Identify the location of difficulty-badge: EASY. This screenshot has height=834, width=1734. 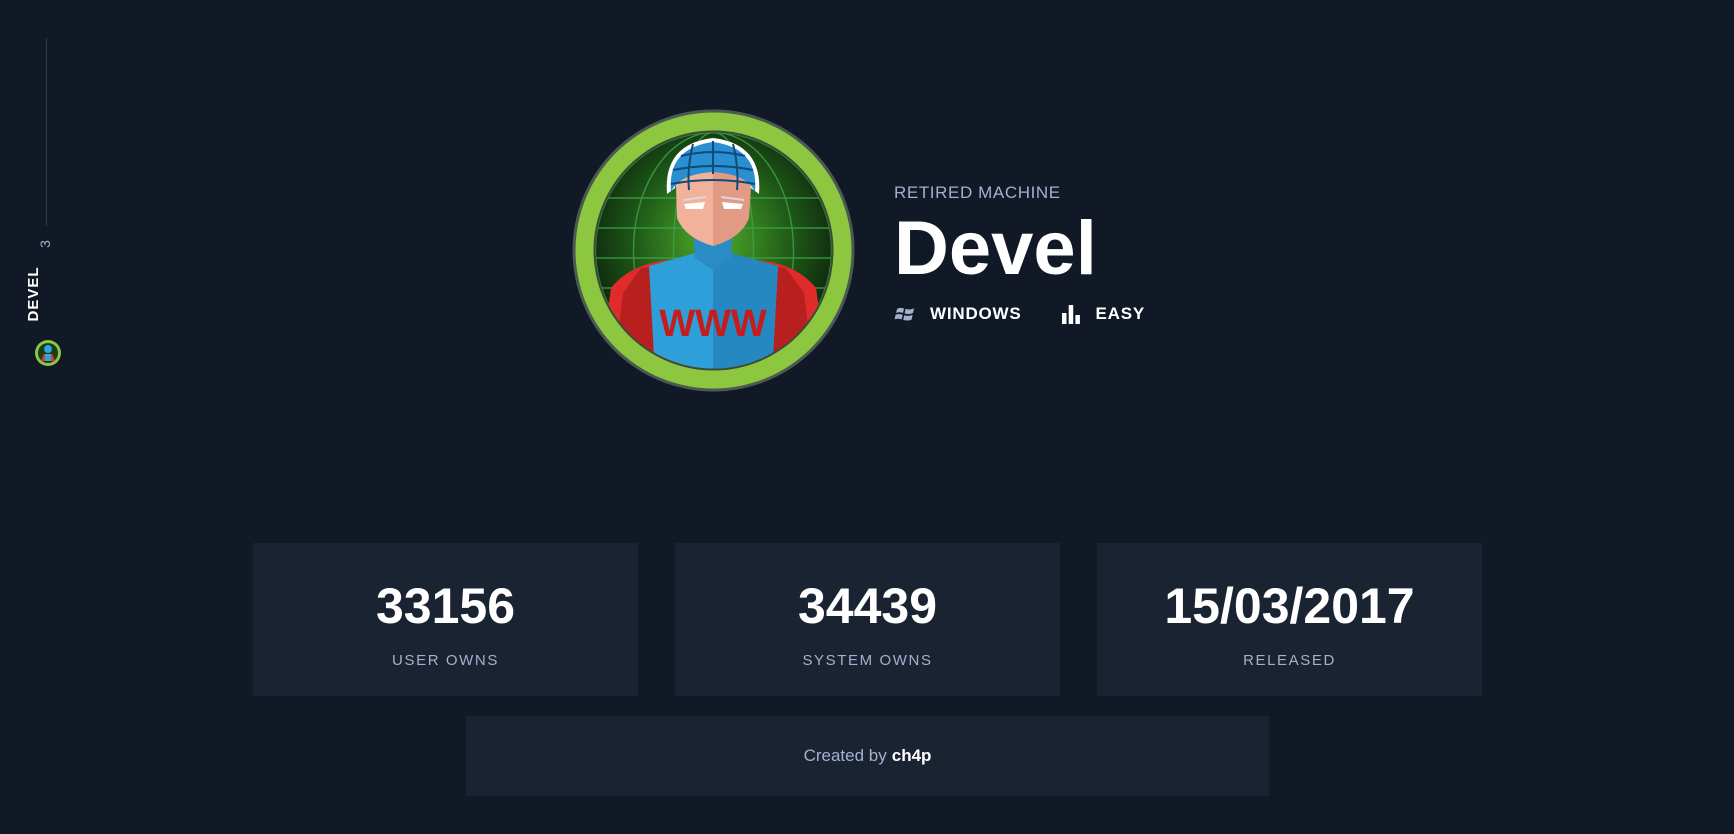
(1103, 314).